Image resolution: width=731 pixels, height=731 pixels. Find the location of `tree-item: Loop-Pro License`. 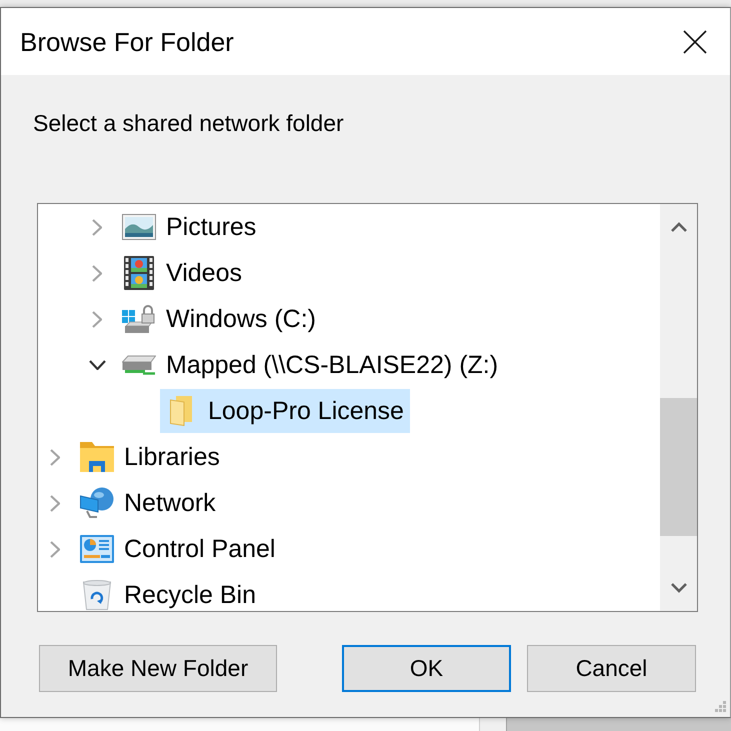

tree-item: Loop-Pro License is located at coordinates (285, 411).